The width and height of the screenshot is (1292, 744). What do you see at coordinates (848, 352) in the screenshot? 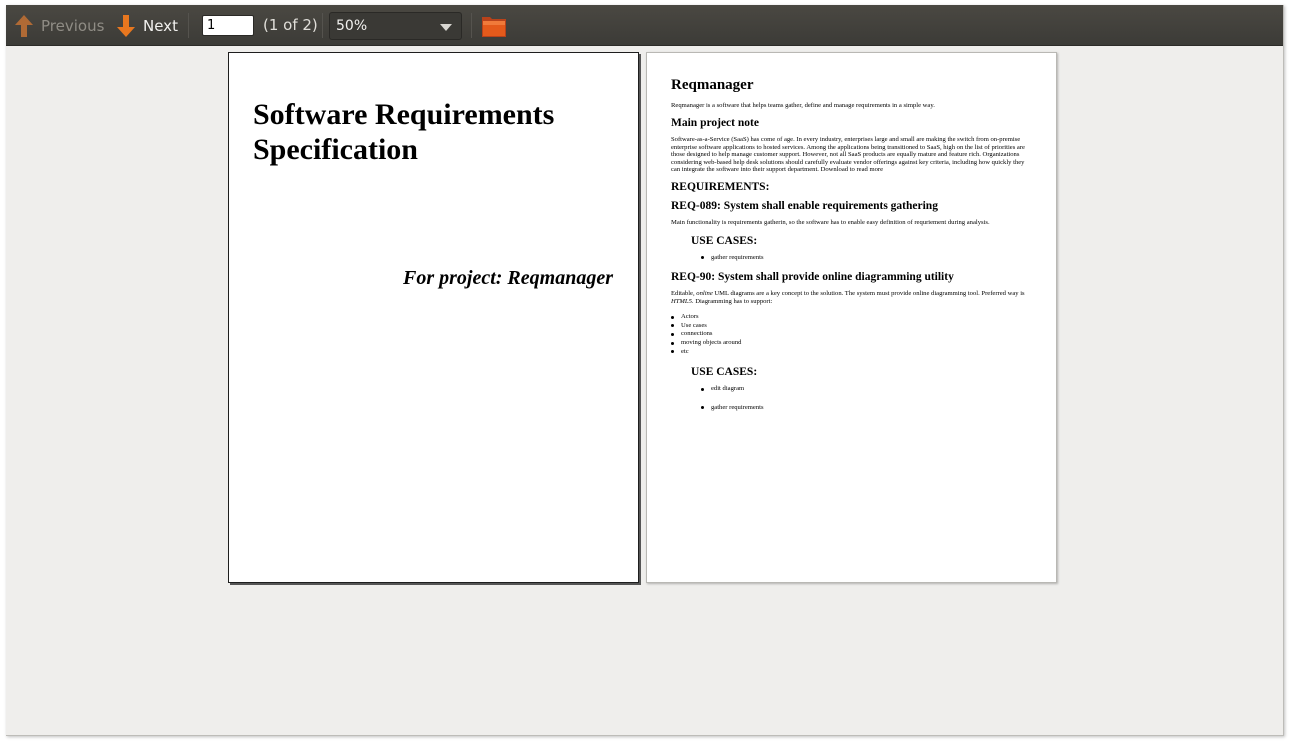
I see `list-item: etc` at bounding box center [848, 352].